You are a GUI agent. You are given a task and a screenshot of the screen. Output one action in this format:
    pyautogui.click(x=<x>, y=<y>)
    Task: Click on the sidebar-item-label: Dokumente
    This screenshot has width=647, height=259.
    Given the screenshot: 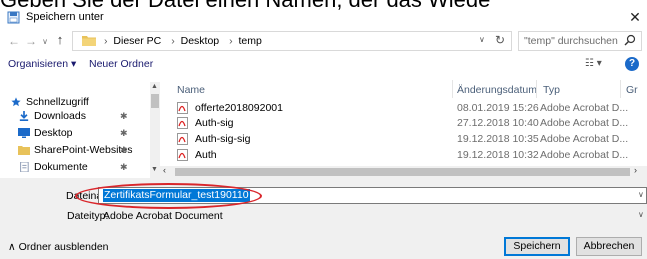 What is the action you would take?
    pyautogui.click(x=61, y=167)
    